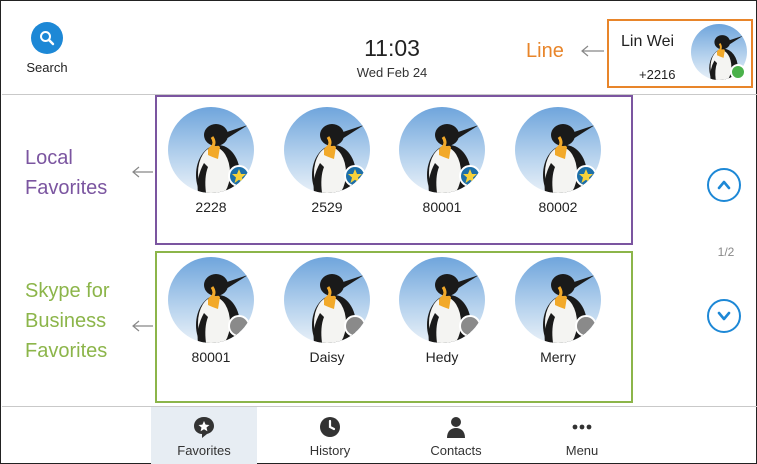  I want to click on contact-label: Daisy, so click(327, 357).